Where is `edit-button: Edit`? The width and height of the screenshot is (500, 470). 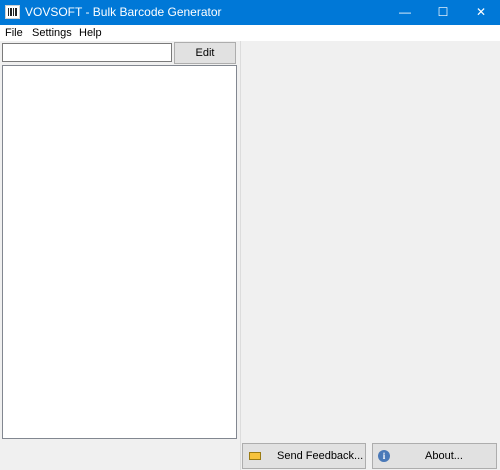 edit-button: Edit is located at coordinates (205, 53).